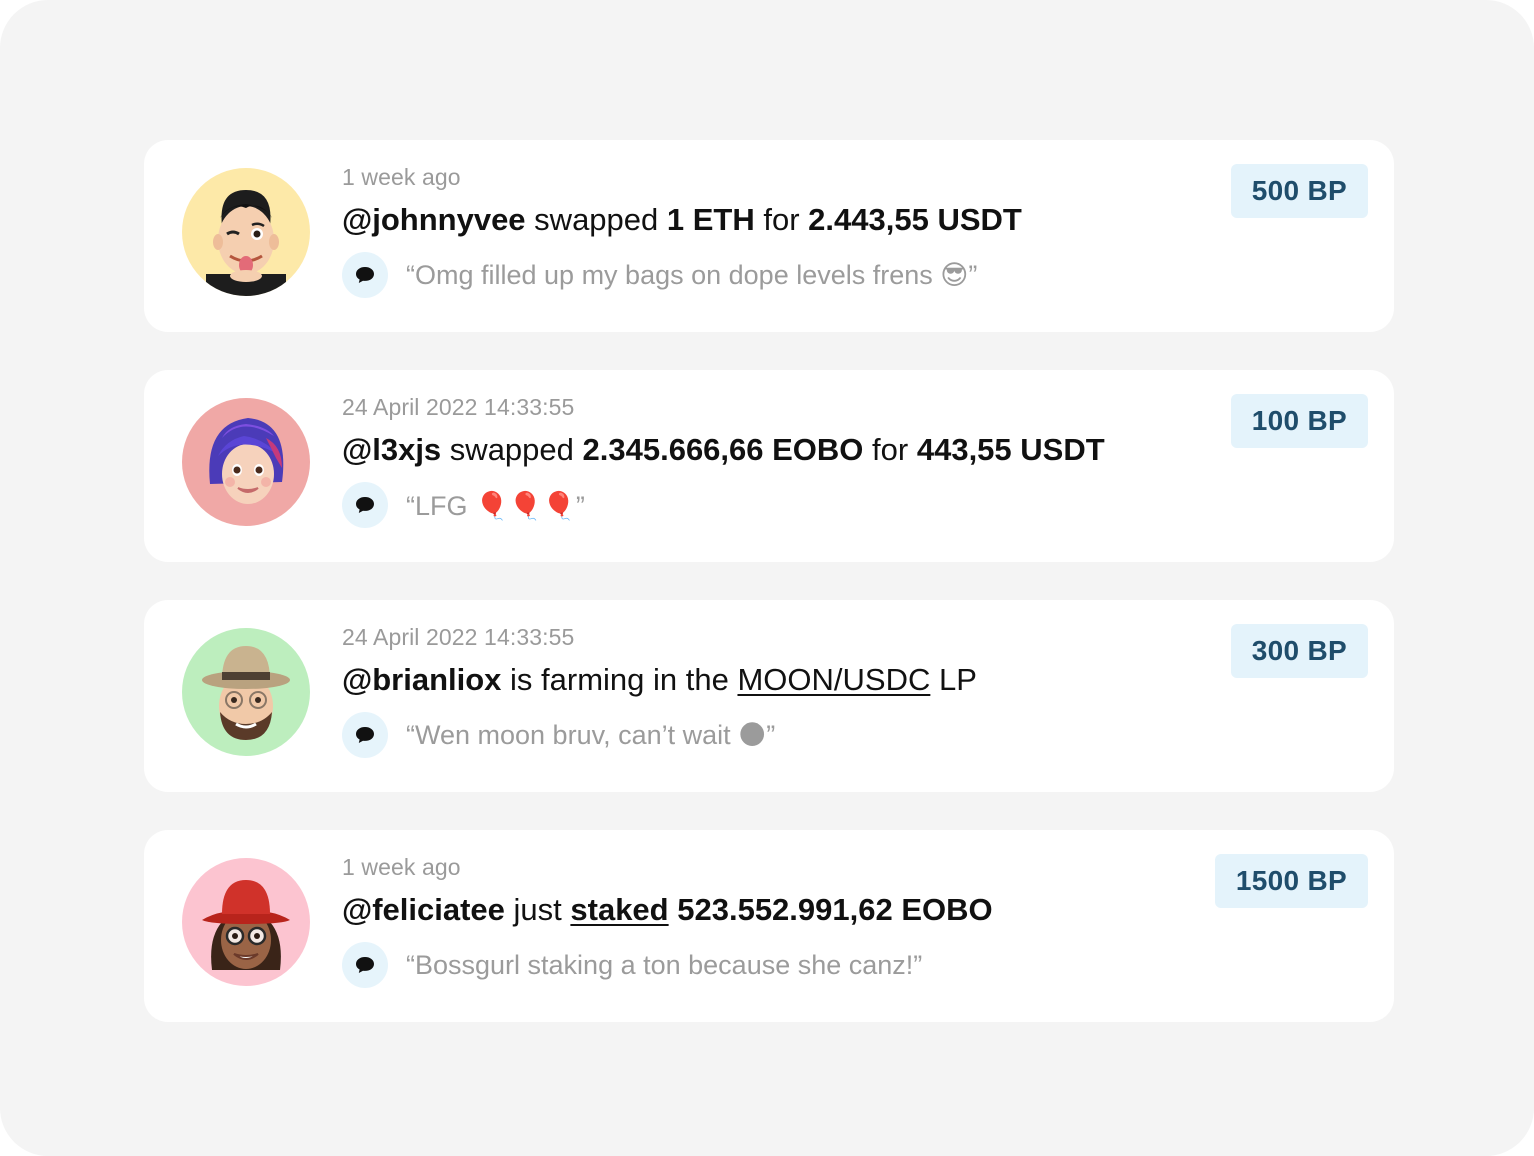  Describe the element at coordinates (619, 679) in the screenshot. I see `headline-text: is farming in the` at that location.